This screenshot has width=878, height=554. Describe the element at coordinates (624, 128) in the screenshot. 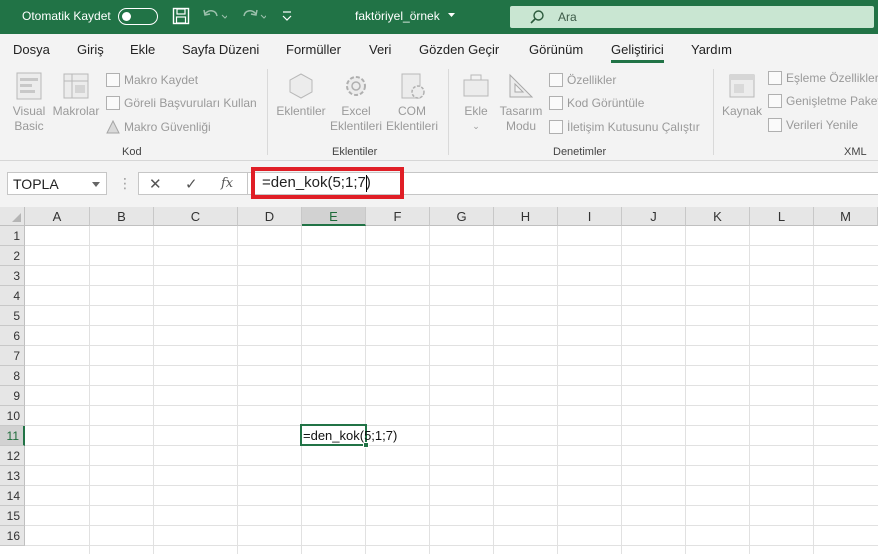

I see `iletisim-kutusu-button: İletişim Kutusunu Çalıştır` at that location.